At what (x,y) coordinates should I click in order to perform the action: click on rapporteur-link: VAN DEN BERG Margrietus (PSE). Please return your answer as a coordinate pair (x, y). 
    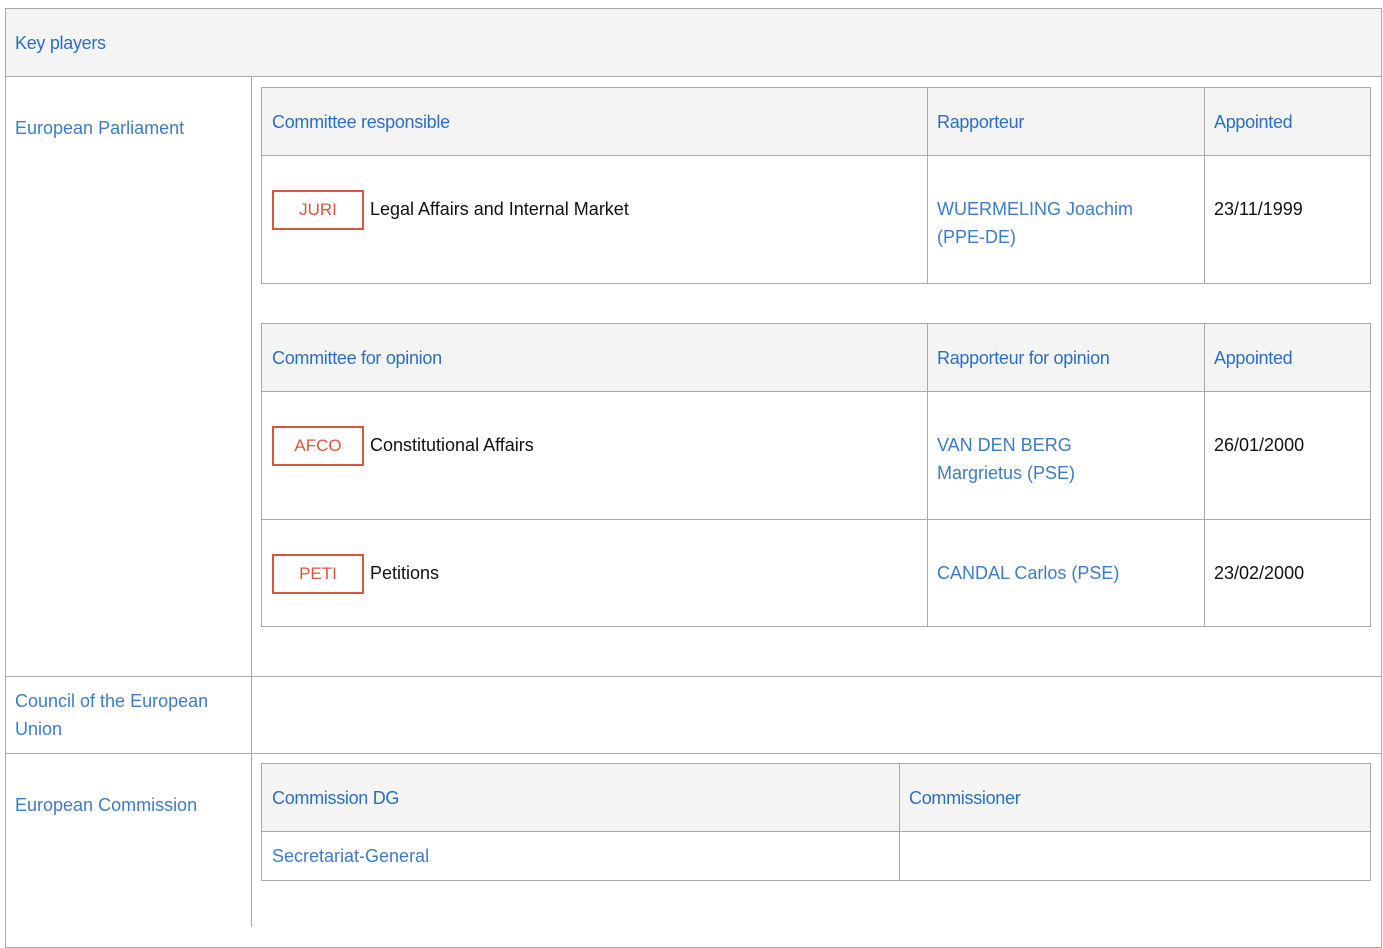
    Looking at the image, I should click on (1006, 459).